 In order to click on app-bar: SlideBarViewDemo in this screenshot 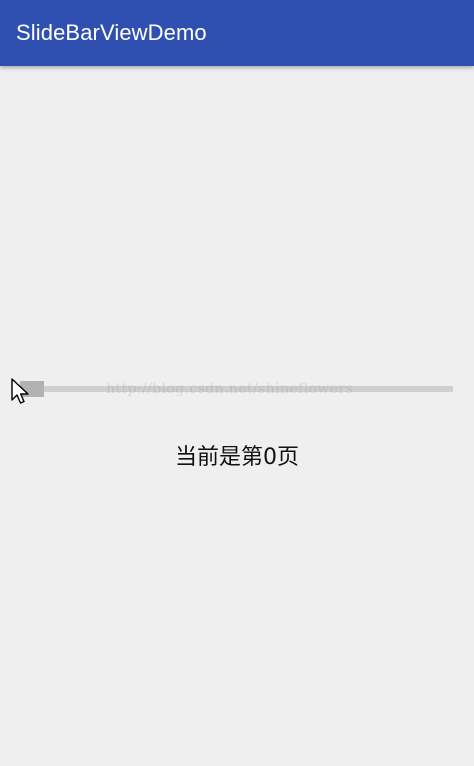, I will do `click(237, 33)`.